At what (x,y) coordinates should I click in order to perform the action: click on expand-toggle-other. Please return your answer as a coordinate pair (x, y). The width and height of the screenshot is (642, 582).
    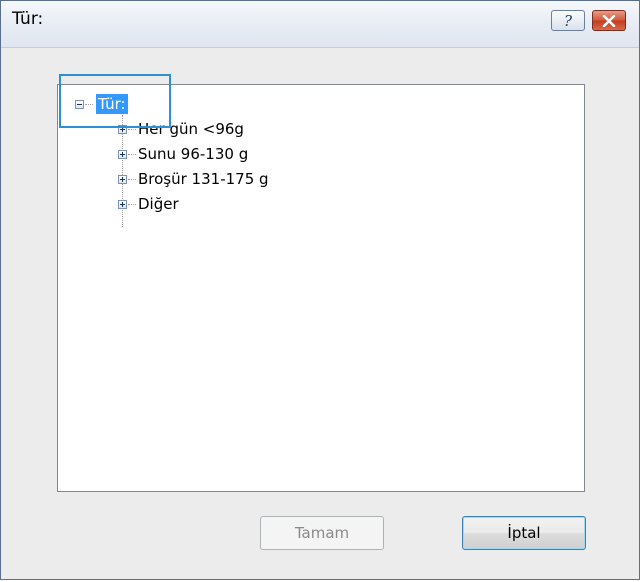
    Looking at the image, I should click on (122, 204).